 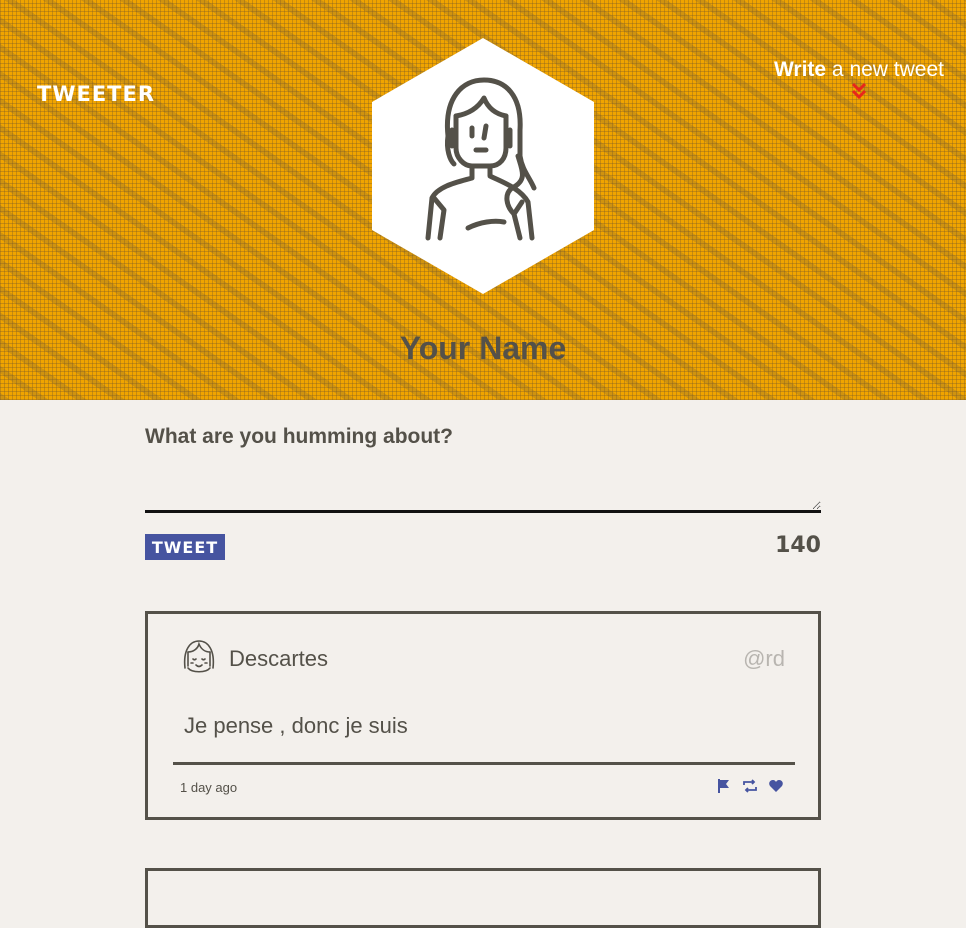 I want to click on tweet-divider, so click(x=484, y=763).